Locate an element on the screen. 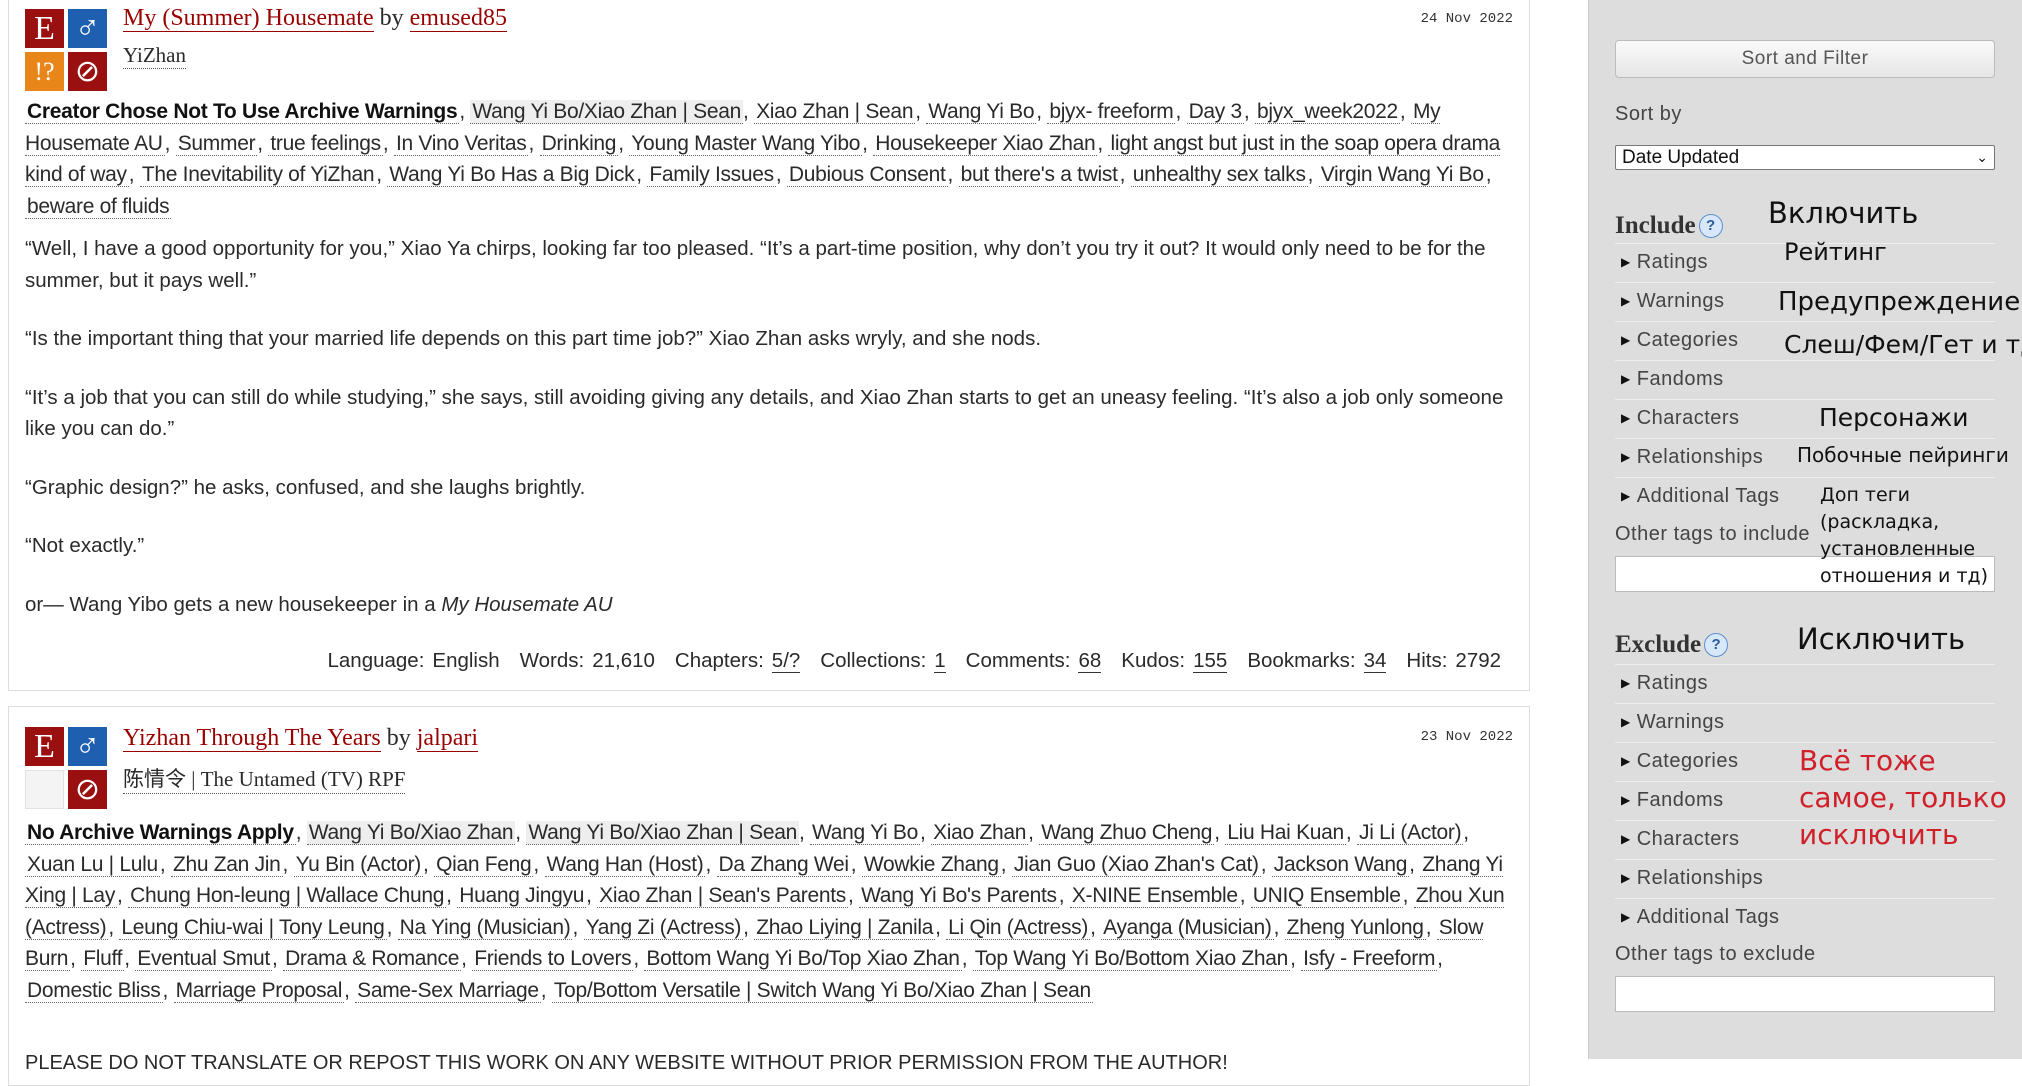 The image size is (2022, 1086). tag-link: bjyx_week2022 is located at coordinates (1327, 112).